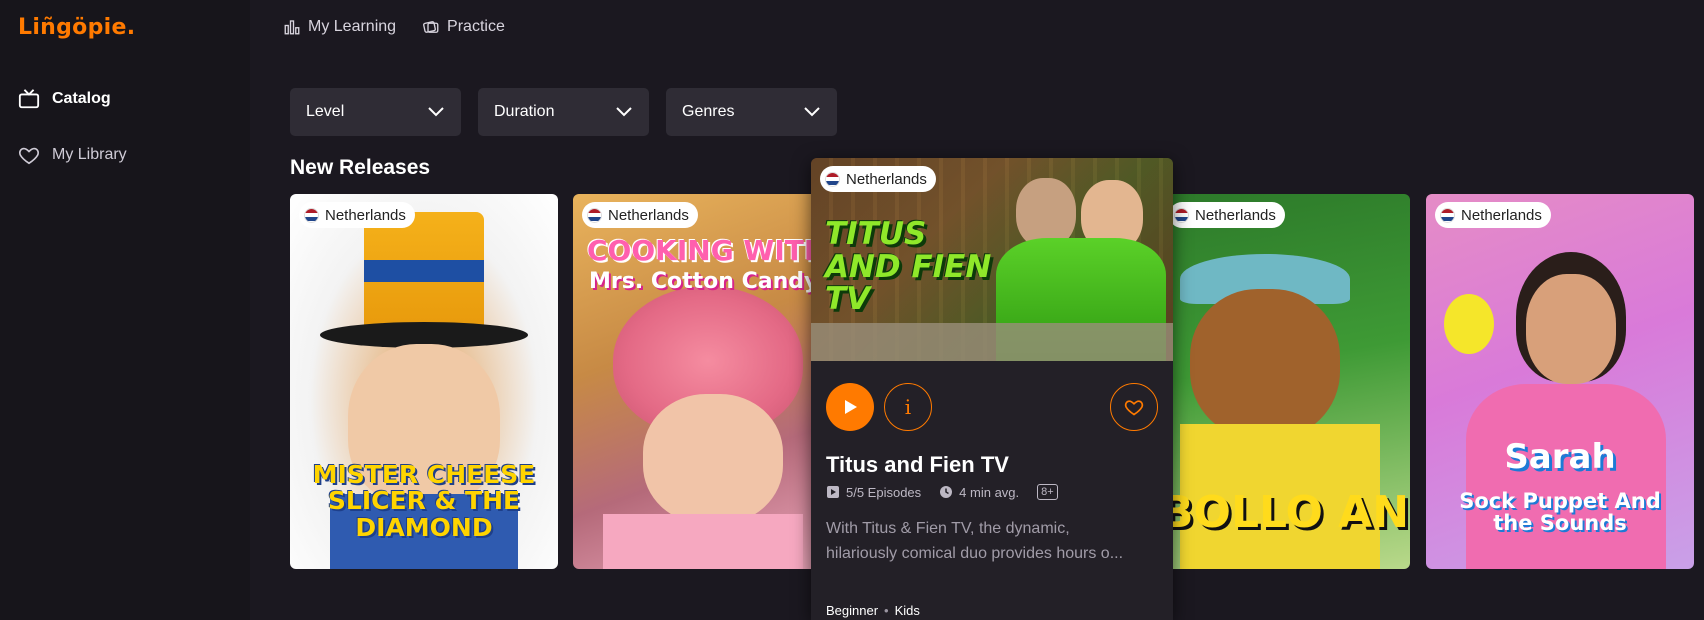 This screenshot has height=620, width=1704. I want to click on puppet-artwork, so click(1469, 324).